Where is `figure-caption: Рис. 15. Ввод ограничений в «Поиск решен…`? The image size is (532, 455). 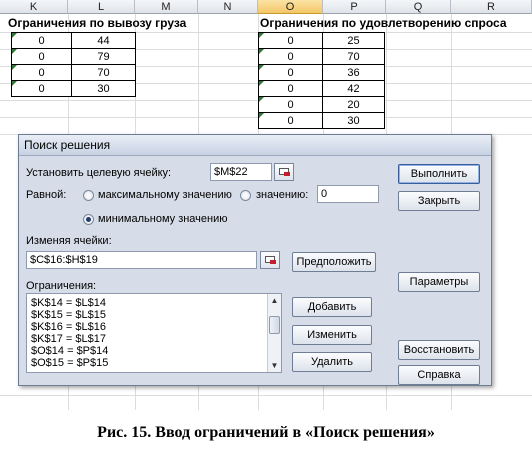
figure-caption: Рис. 15. Ввод ограничений в «Поиск решен… is located at coordinates (266, 432).